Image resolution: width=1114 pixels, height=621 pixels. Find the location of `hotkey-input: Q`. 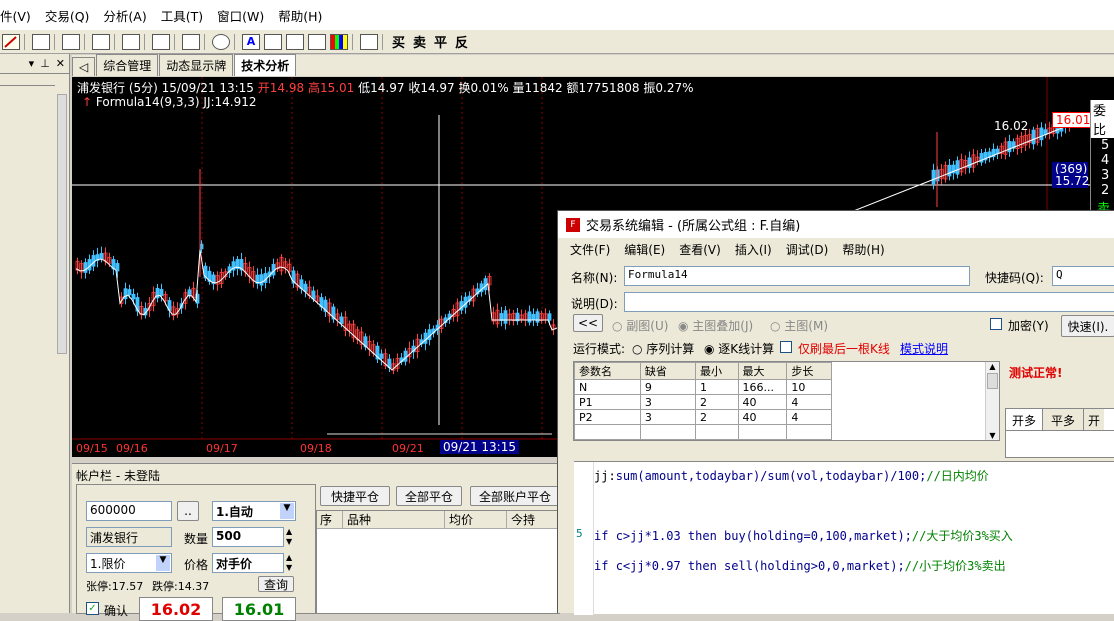

hotkey-input: Q is located at coordinates (1083, 276).